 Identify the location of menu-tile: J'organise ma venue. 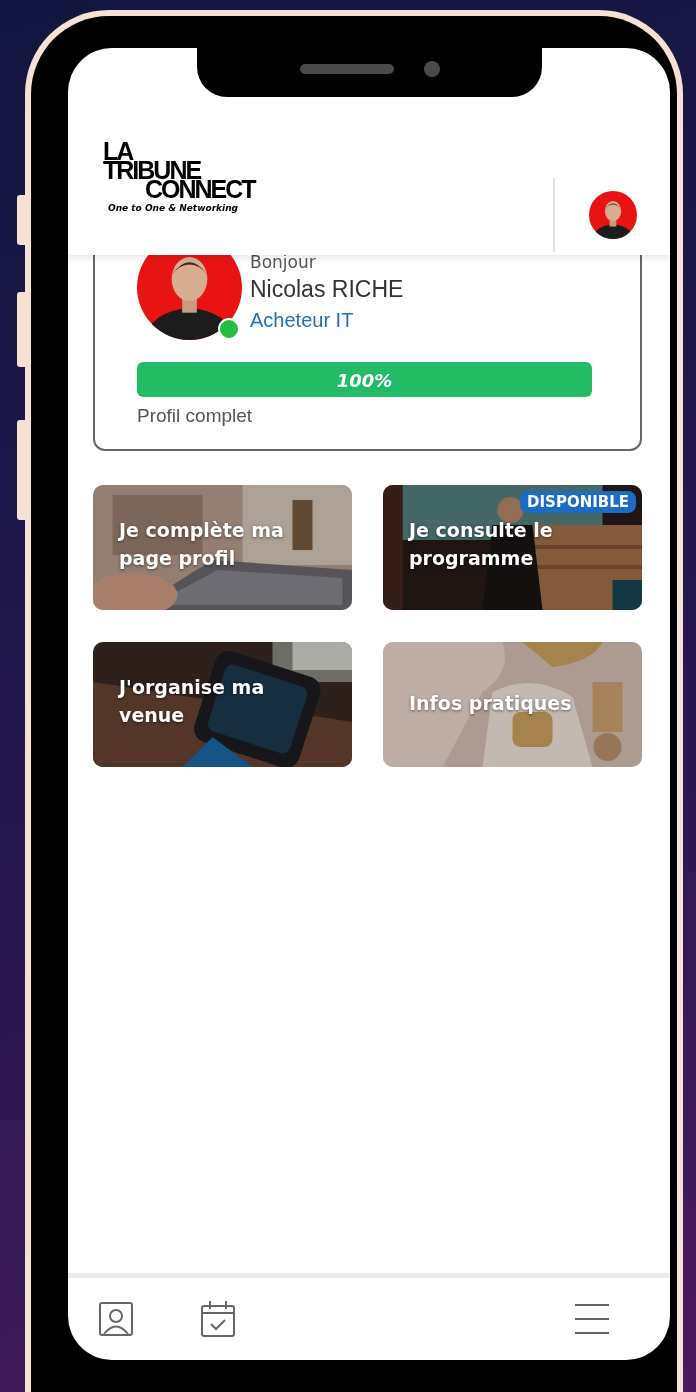
(222, 704).